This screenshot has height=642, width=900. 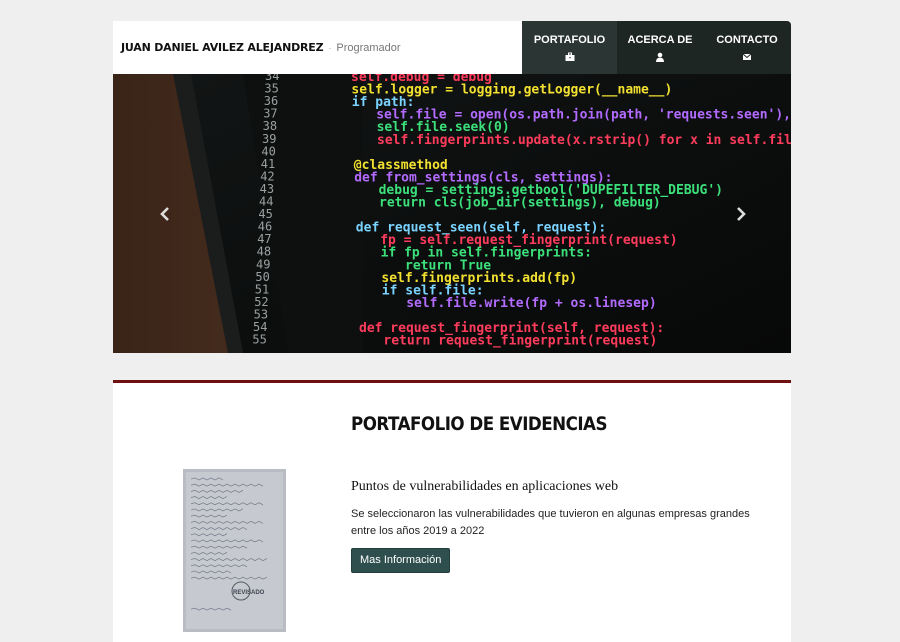 I want to click on main-nav: PORTAFOLIO ACERCA DE CONTACTO, so click(x=656, y=47).